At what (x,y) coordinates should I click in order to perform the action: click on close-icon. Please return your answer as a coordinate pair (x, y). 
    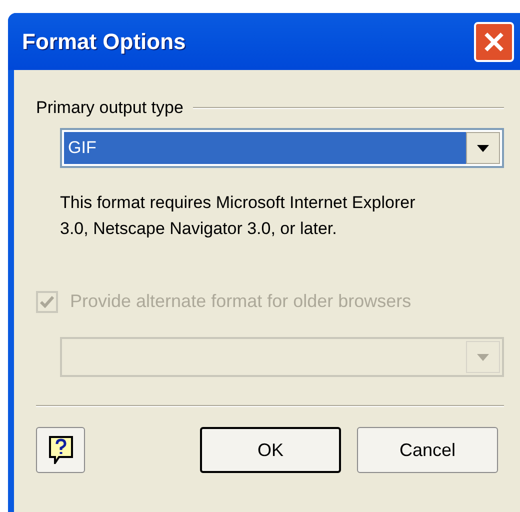
    Looking at the image, I should click on (494, 41).